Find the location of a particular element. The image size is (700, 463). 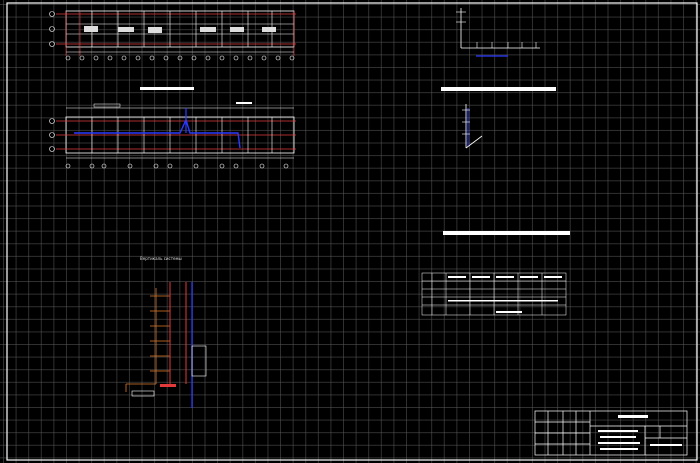

title-block-text is located at coordinates (640, 432).